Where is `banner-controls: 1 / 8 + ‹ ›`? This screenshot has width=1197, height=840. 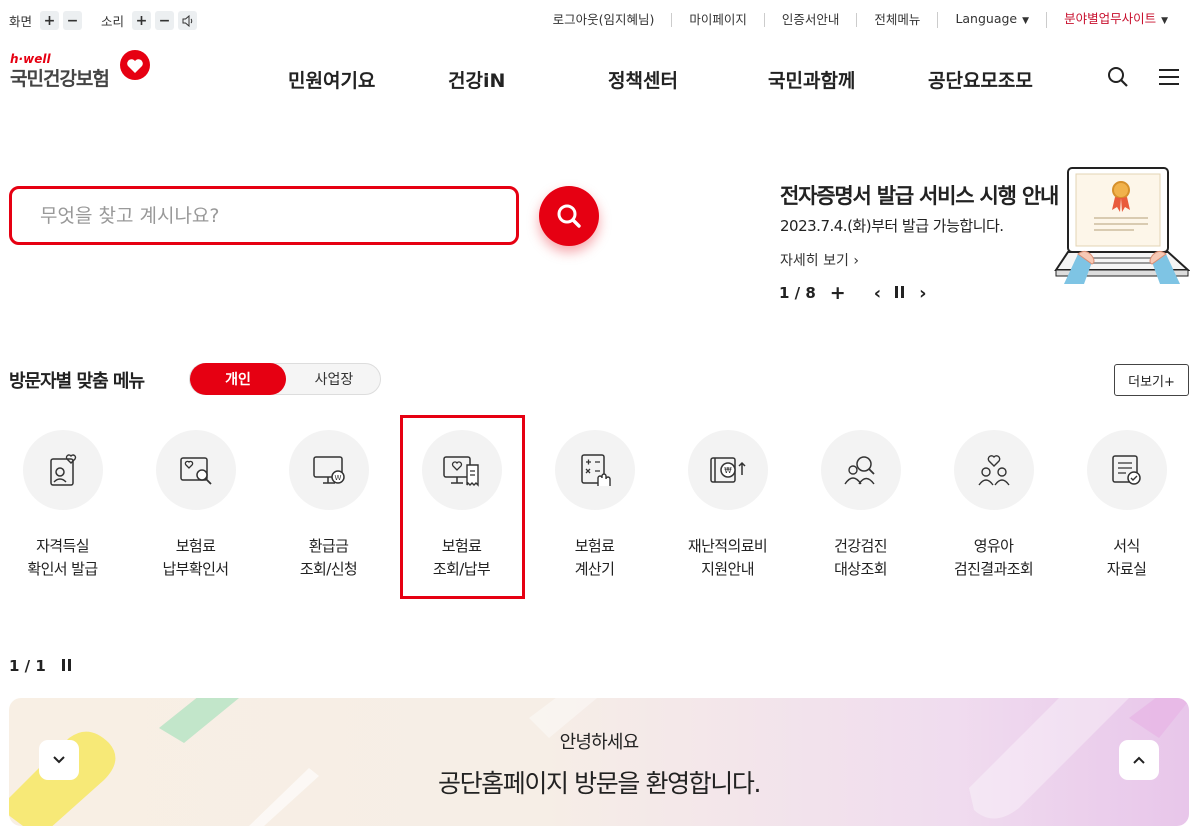
banner-controls: 1 / 8 + ‹ › is located at coordinates (860, 293).